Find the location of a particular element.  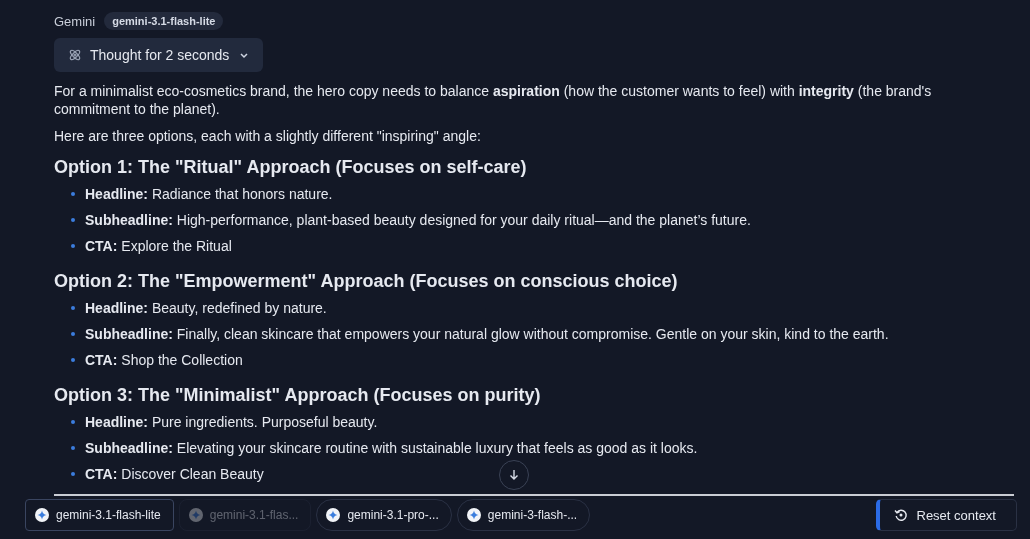

list-item-text: Headline: Pure ingredients. Purposeful beauty. is located at coordinates (231, 422).